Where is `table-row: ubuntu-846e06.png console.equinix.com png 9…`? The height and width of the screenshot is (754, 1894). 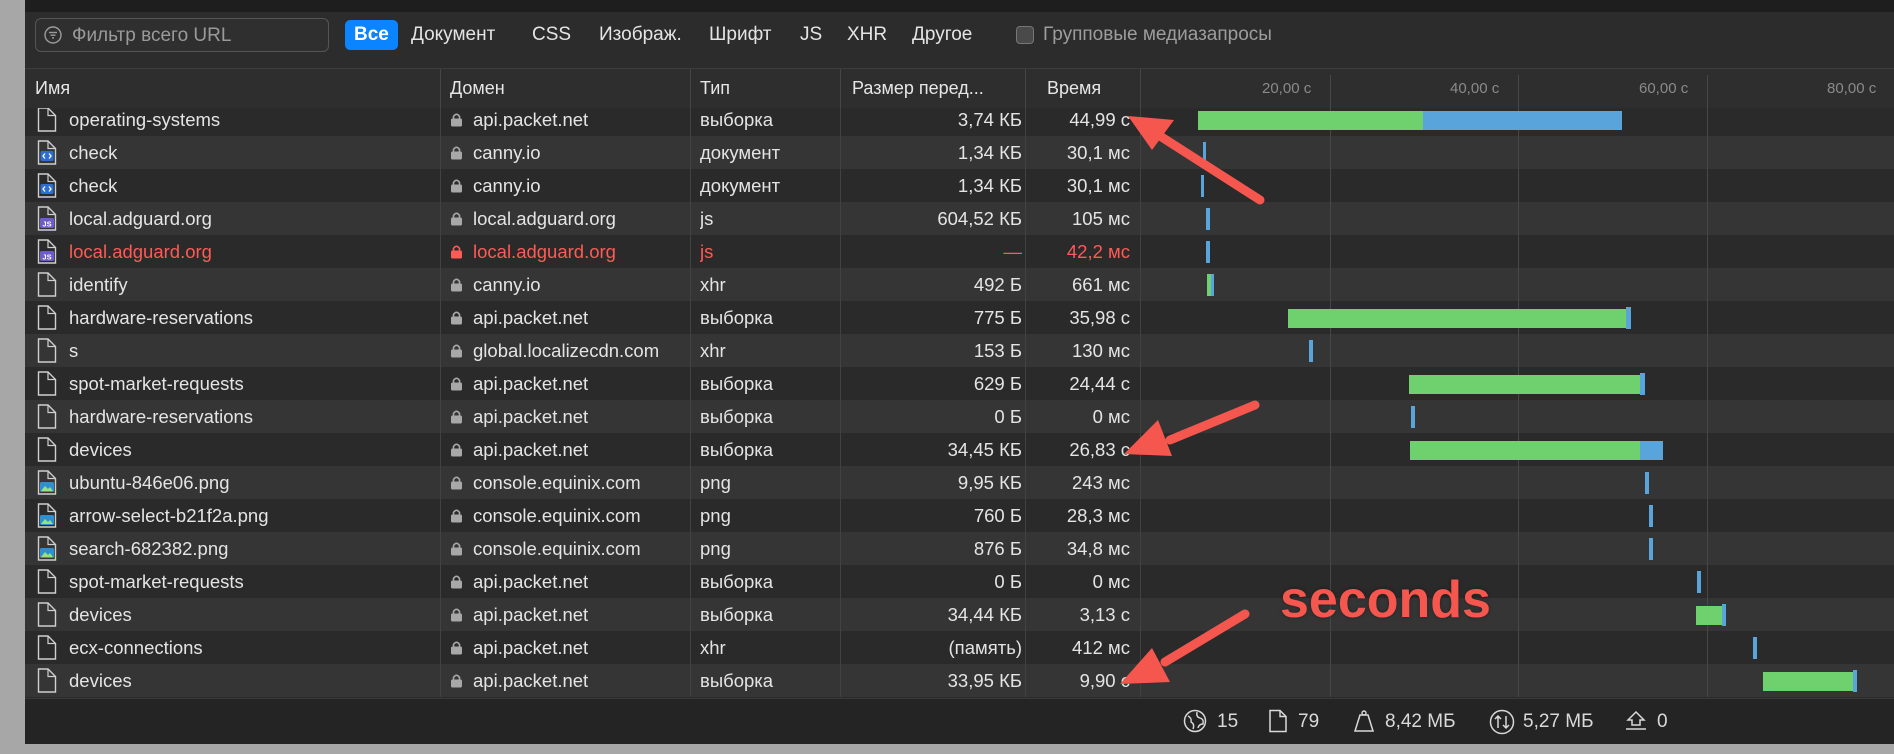
table-row: ubuntu-846e06.png console.equinix.com png 9… is located at coordinates (959, 482).